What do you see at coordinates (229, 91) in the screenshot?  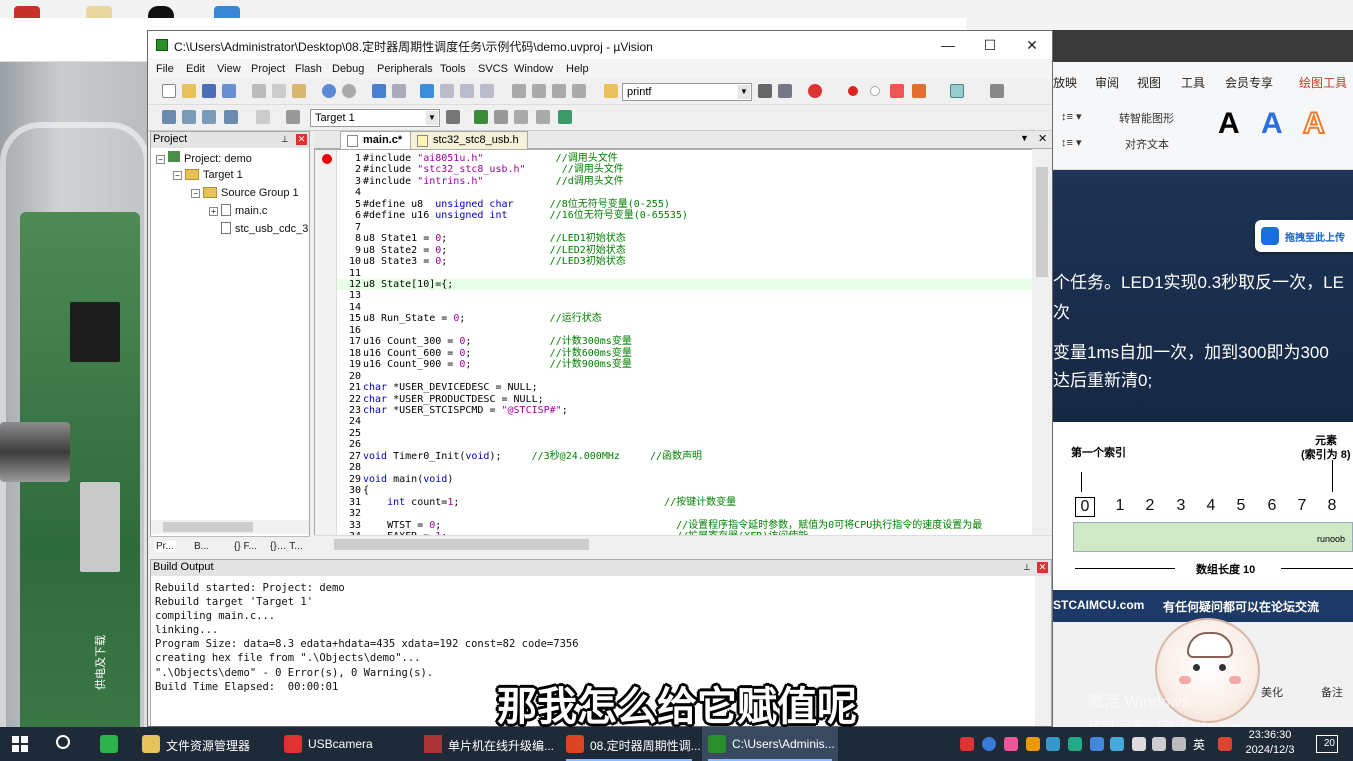 I see `save-all-icon` at bounding box center [229, 91].